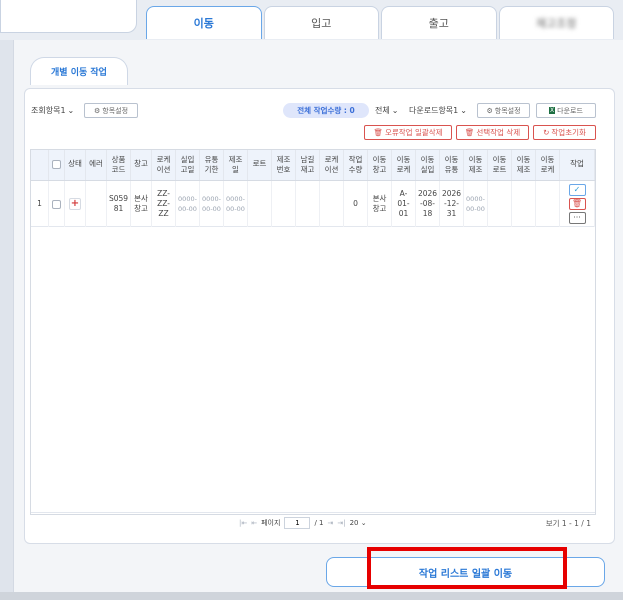  Describe the element at coordinates (297, 523) in the screenshot. I see `page-input` at that location.